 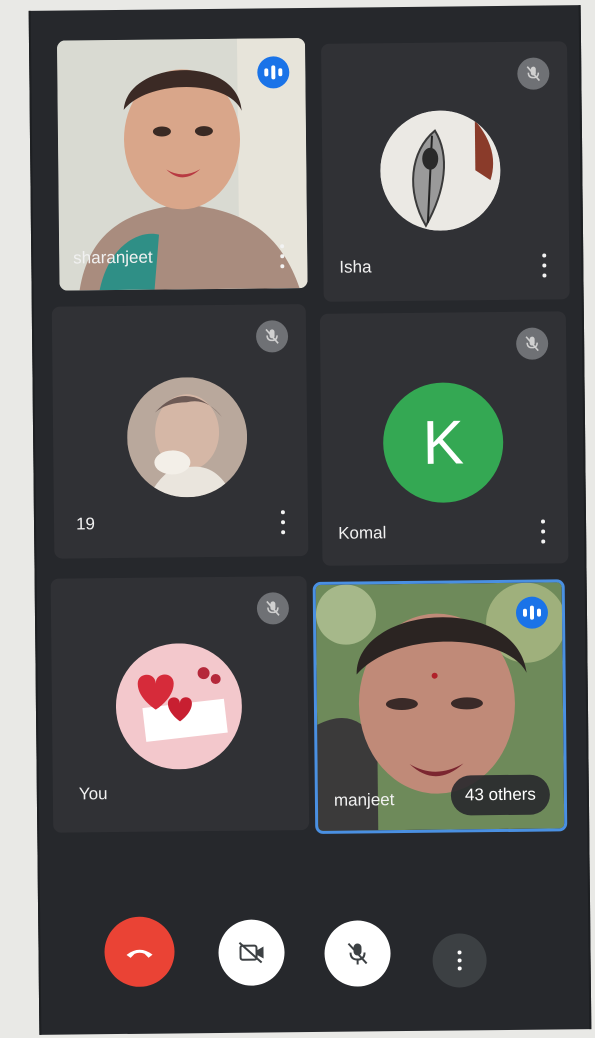 What do you see at coordinates (355, 267) in the screenshot?
I see `participant-name: Isha` at bounding box center [355, 267].